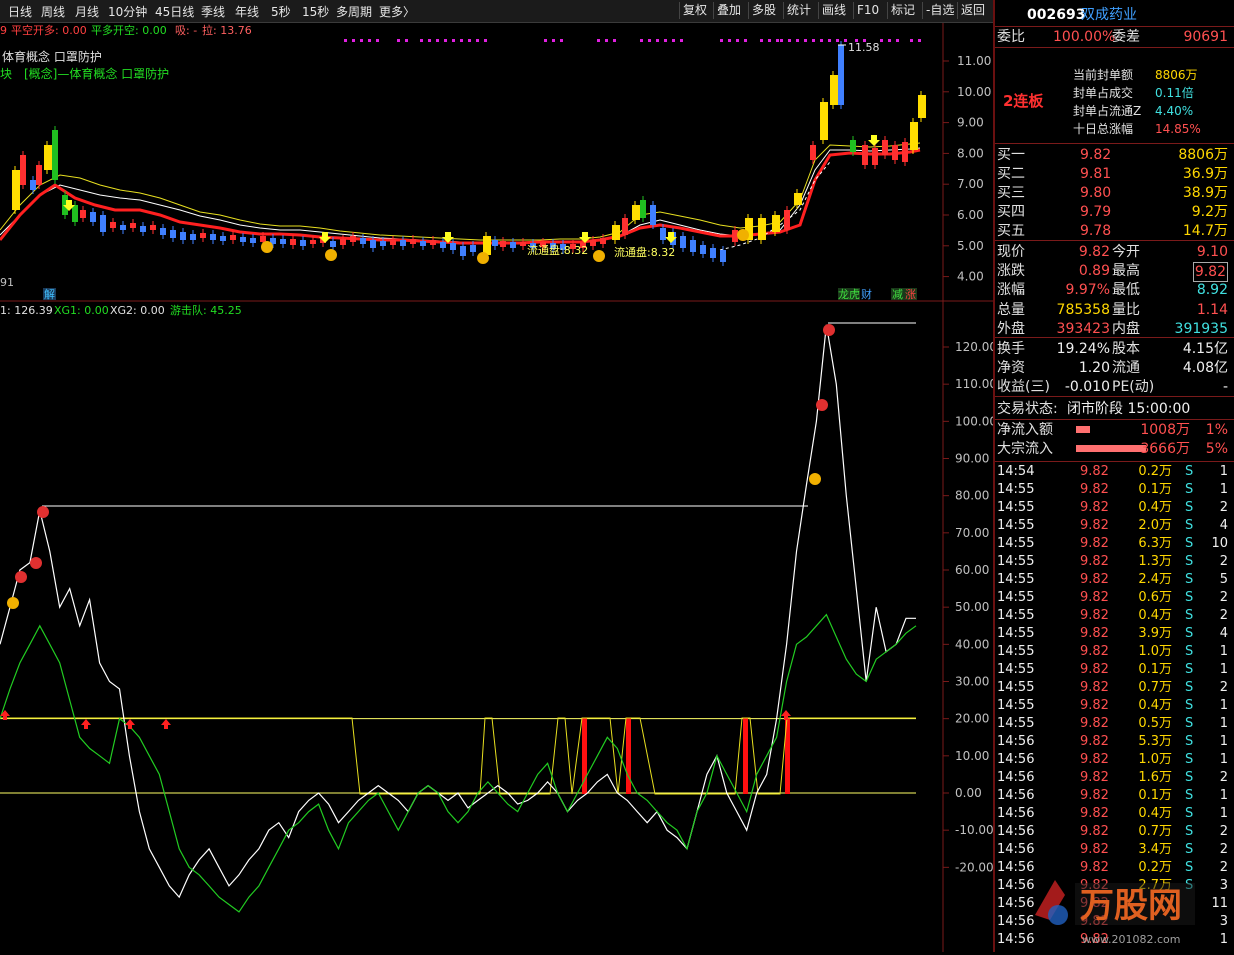  What do you see at coordinates (1126, 328) in the screenshot?
I see `stat-label: 内盘` at bounding box center [1126, 328].